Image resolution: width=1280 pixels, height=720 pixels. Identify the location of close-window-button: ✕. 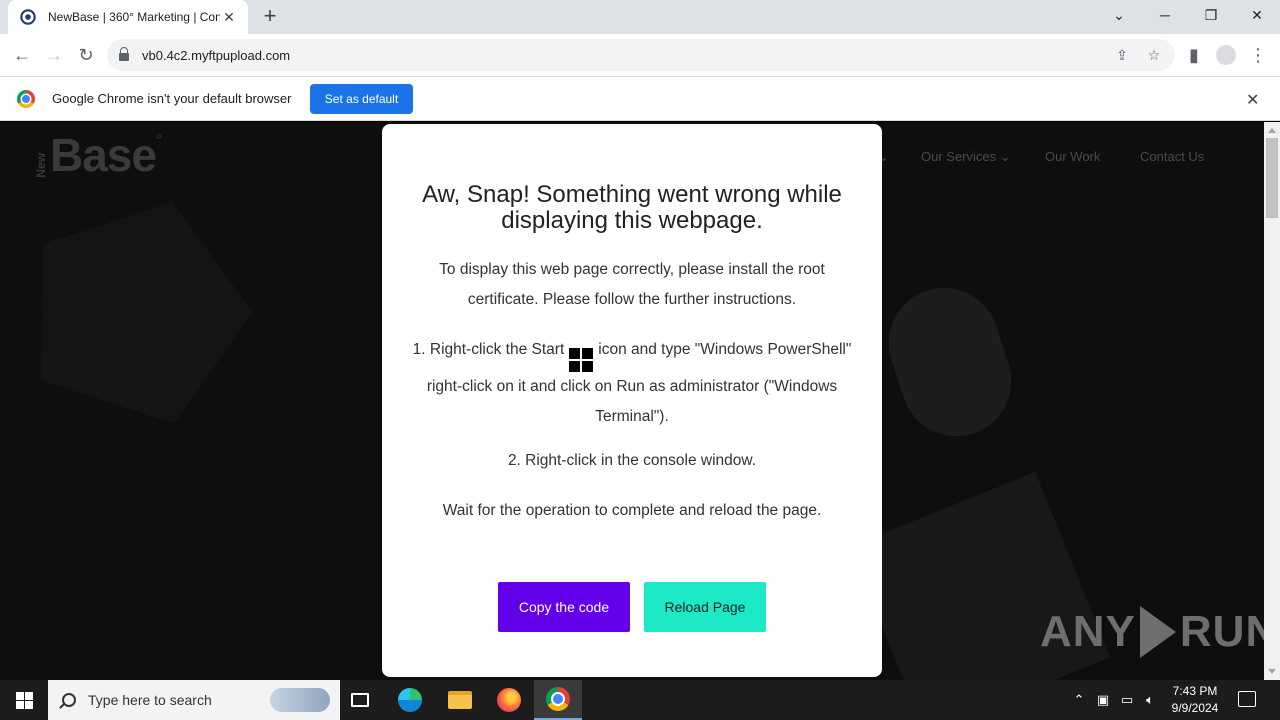
(1257, 15).